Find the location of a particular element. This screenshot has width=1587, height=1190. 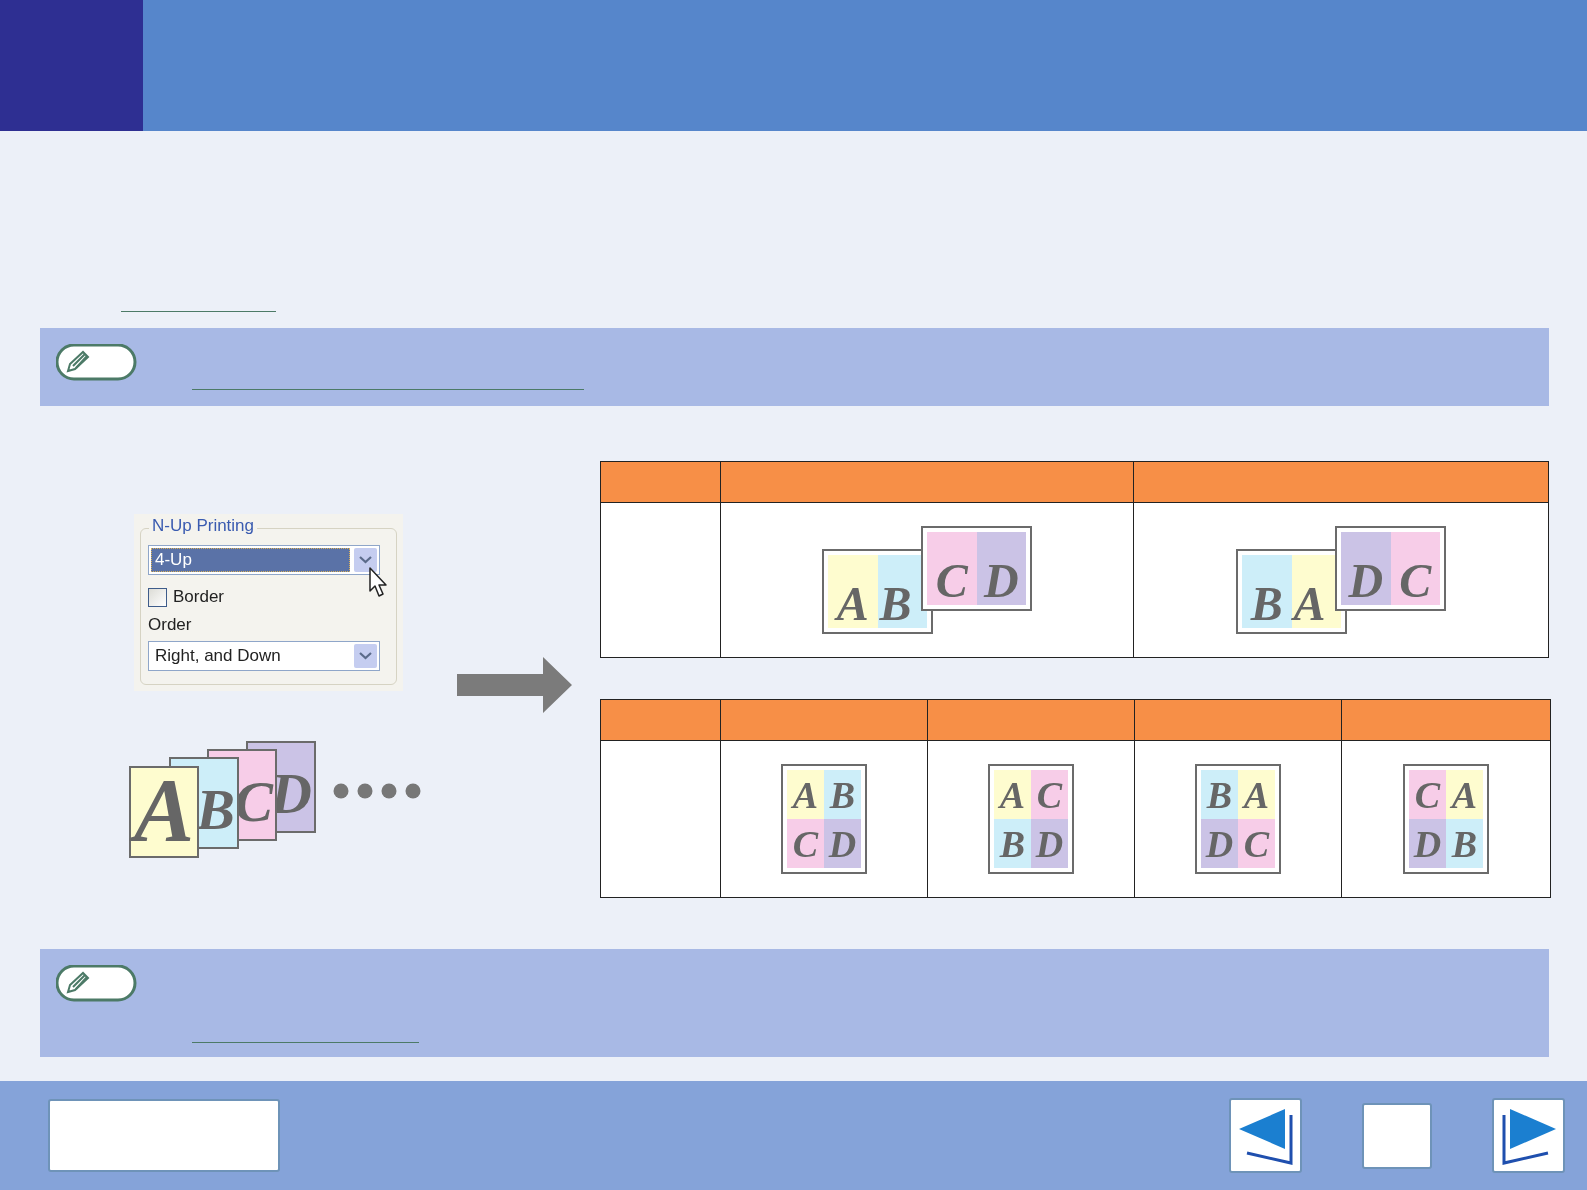

border-checkbox: Border is located at coordinates (186, 597).